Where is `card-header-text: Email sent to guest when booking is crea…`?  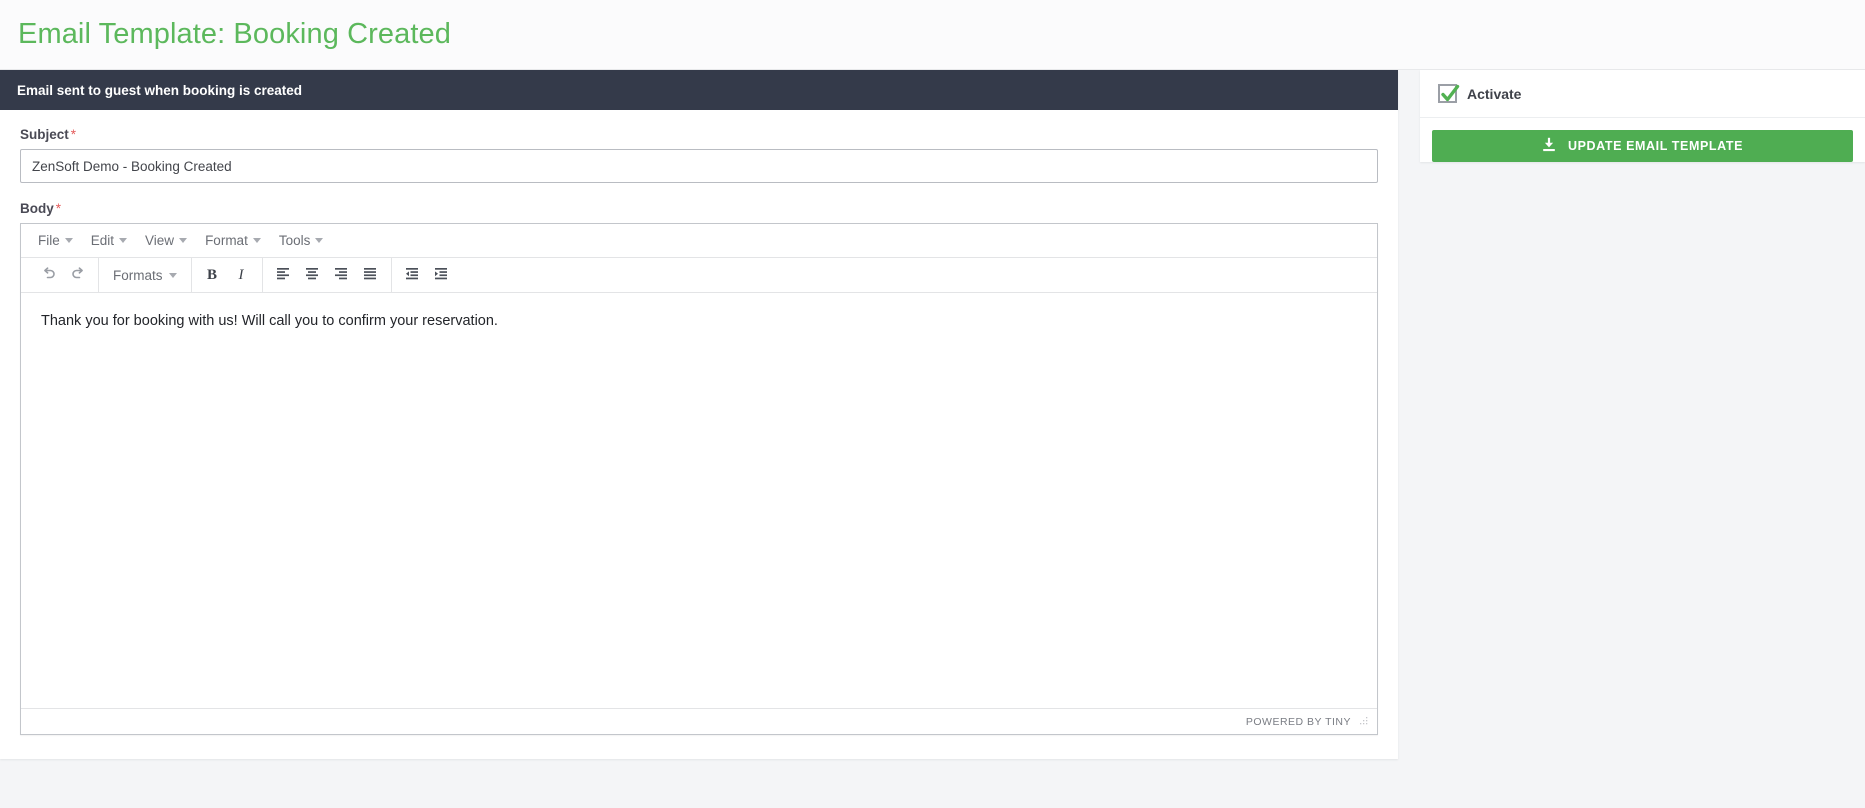 card-header-text: Email sent to guest when booking is crea… is located at coordinates (160, 90).